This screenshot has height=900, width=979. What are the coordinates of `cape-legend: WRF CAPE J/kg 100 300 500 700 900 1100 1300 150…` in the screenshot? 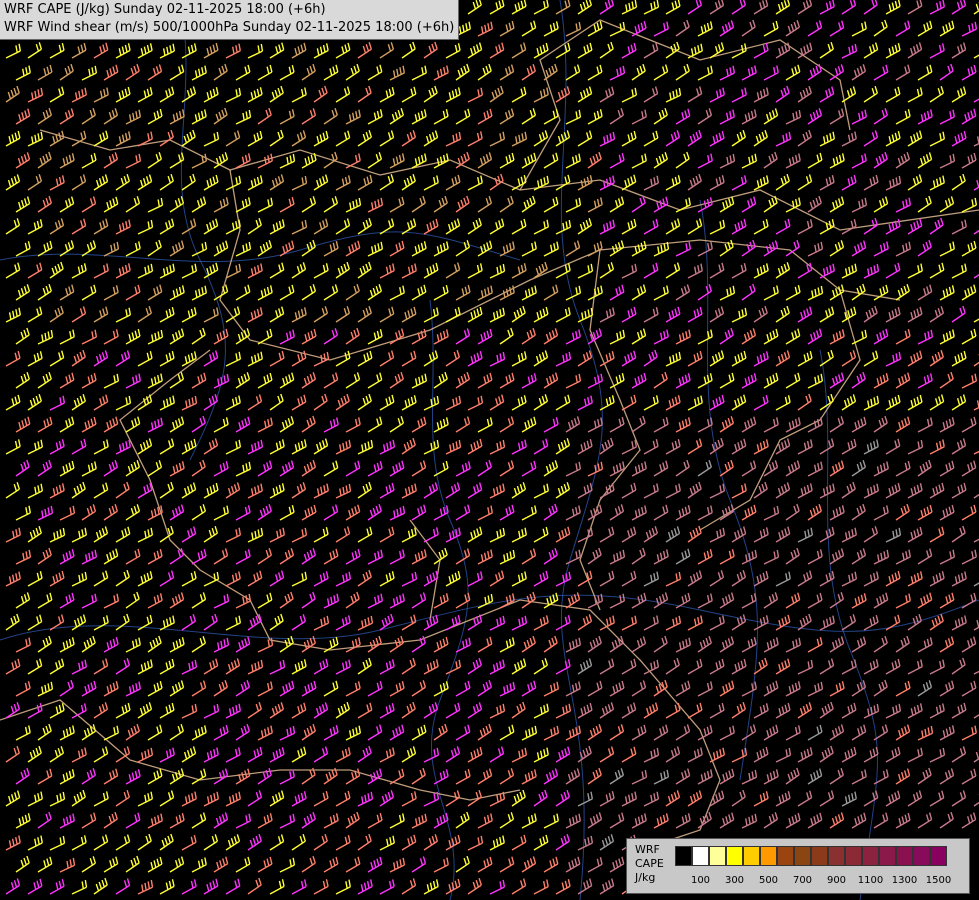 It's located at (798, 866).